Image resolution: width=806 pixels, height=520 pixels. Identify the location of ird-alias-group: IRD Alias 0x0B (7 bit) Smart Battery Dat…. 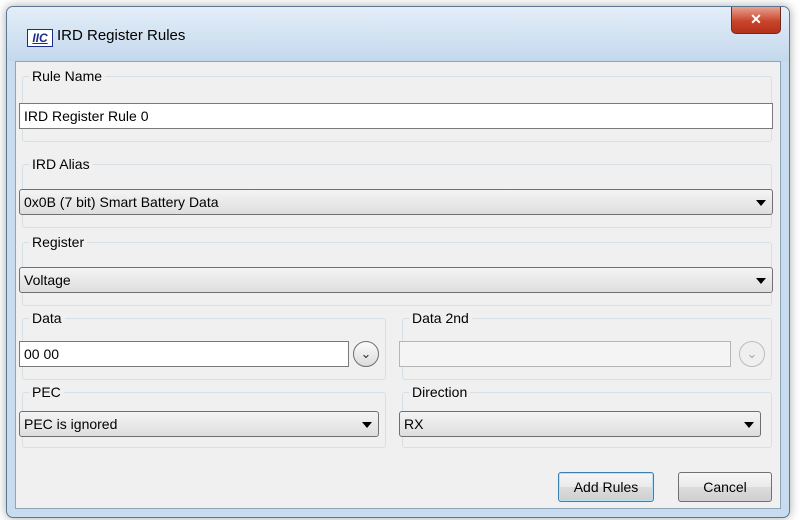
(396, 191).